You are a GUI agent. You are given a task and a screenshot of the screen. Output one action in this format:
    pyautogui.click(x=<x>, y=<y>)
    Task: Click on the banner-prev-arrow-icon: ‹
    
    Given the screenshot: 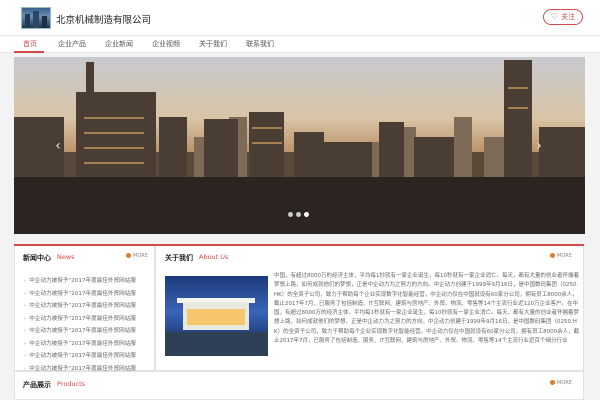 What is the action you would take?
    pyautogui.click(x=58, y=146)
    